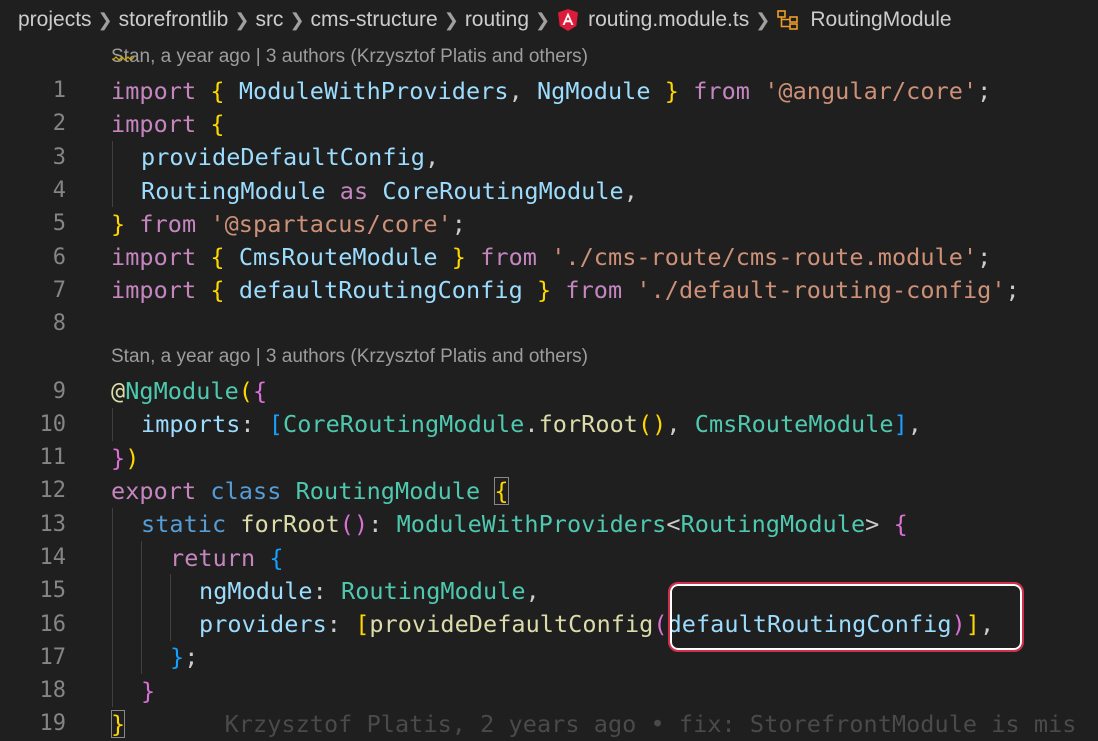 Image resolution: width=1098 pixels, height=741 pixels. I want to click on token-identifier: defaultRoutingConfig, so click(809, 624).